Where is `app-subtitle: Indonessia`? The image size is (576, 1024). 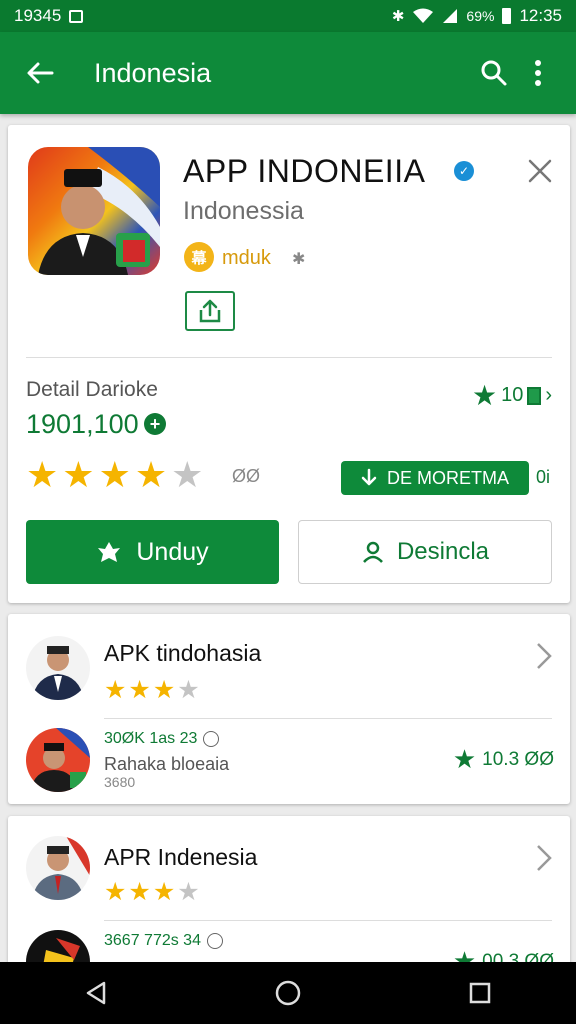
app-subtitle: Indonessia is located at coordinates (243, 211).